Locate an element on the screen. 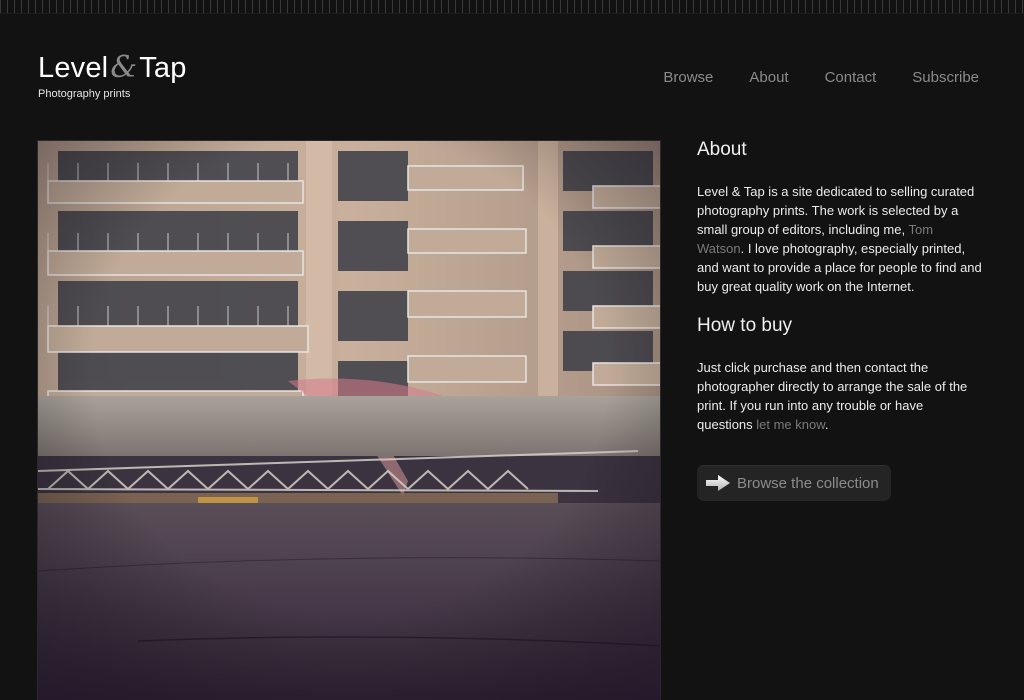  site-logo: Level&Tap is located at coordinates (112, 68).